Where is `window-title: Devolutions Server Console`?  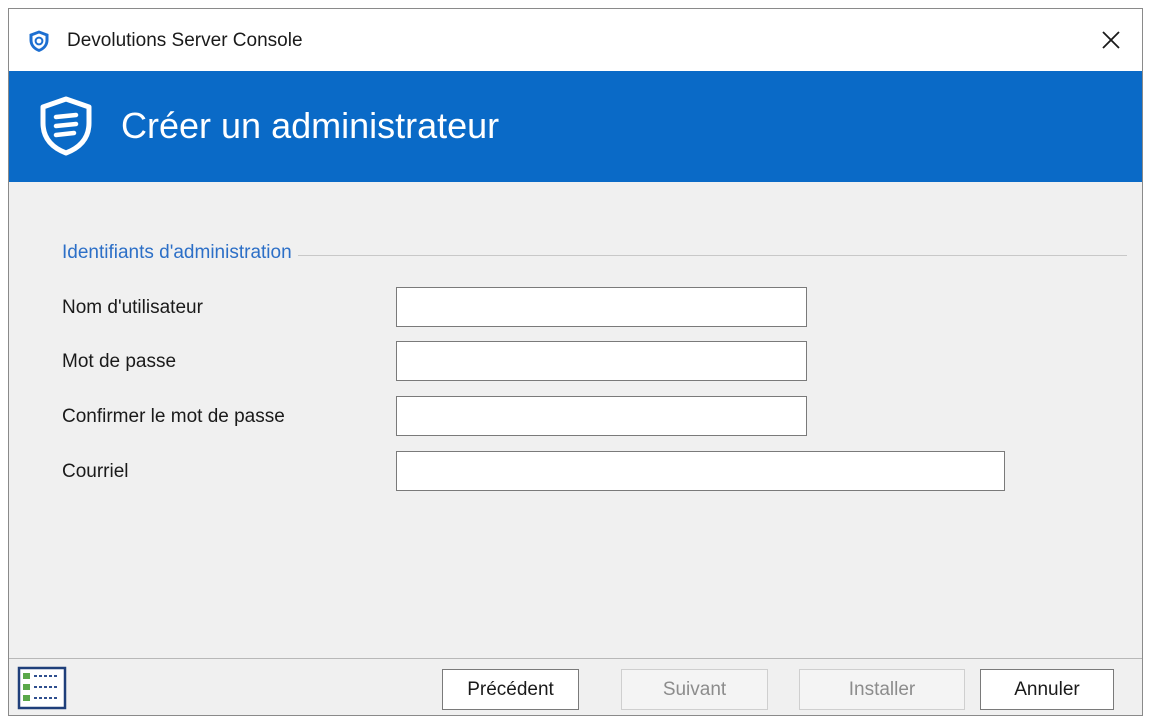 window-title: Devolutions Server Console is located at coordinates (185, 40).